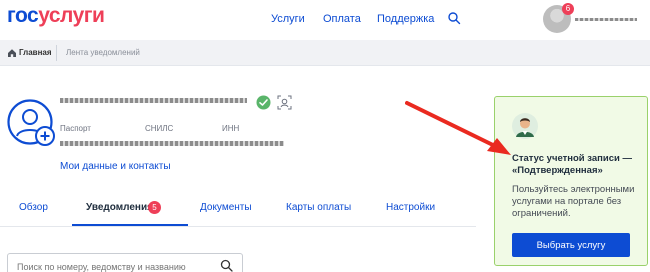 The height and width of the screenshot is (272, 650). What do you see at coordinates (572, 164) in the screenshot?
I see `account-status-title: Статус учетной записи — «Подтвержденная»` at bounding box center [572, 164].